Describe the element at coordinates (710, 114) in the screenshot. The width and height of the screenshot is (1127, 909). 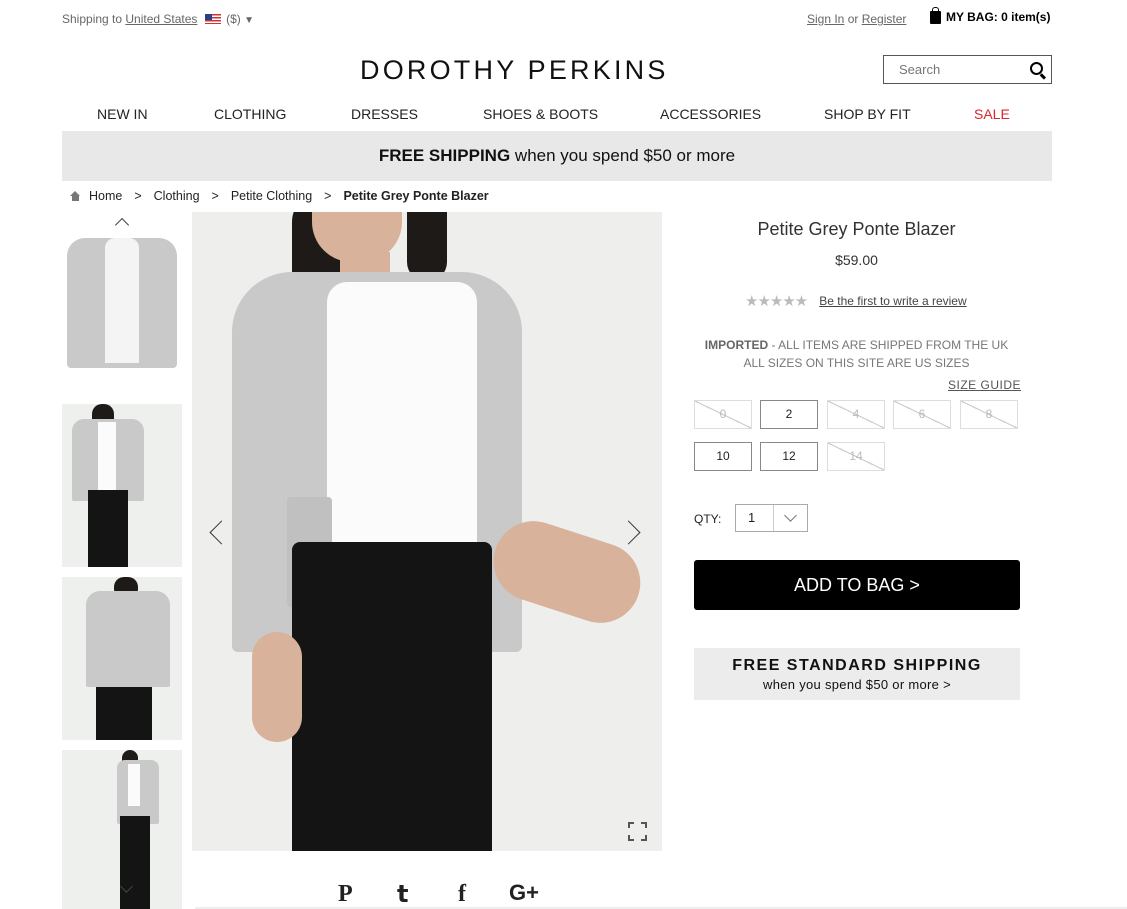
I see `nav-item-accessories: ACCESSORIES` at that location.